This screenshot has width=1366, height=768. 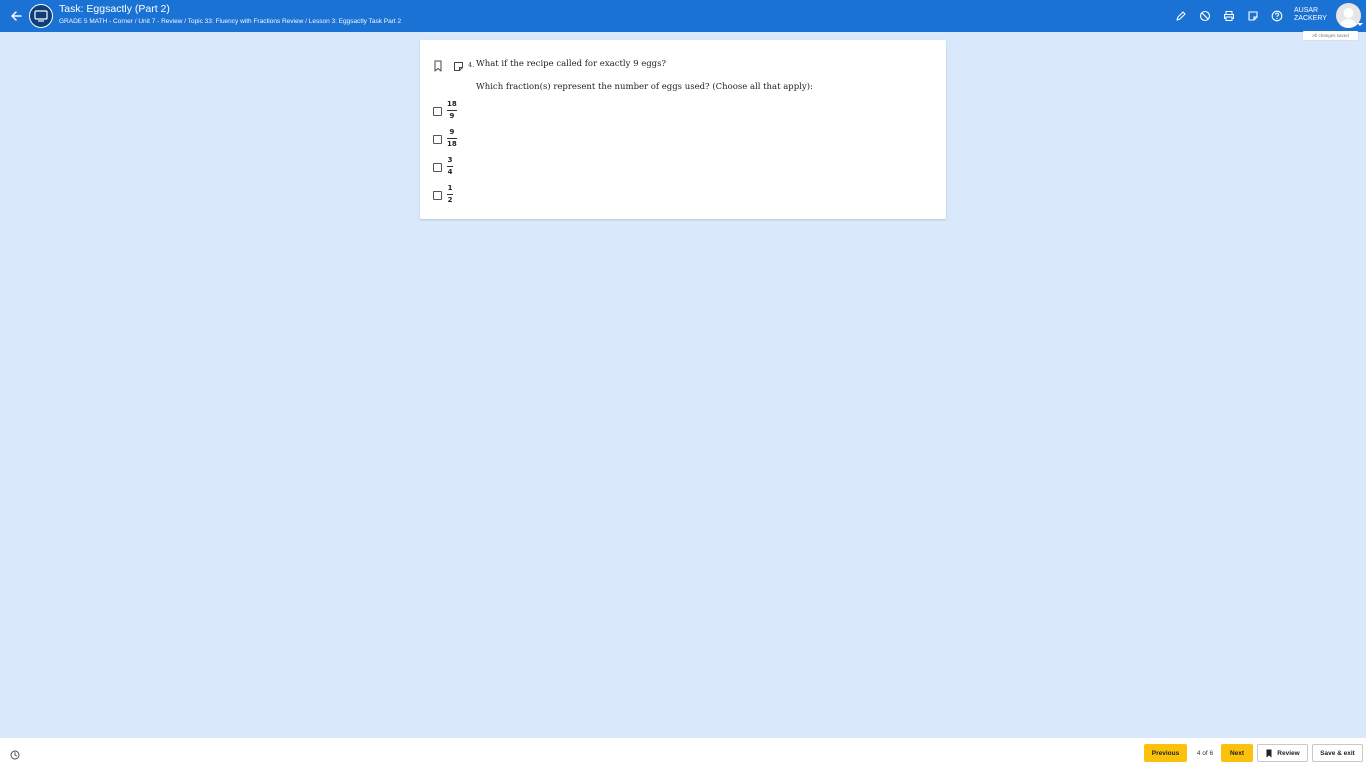 What do you see at coordinates (15, 753) in the screenshot?
I see `timer-icon` at bounding box center [15, 753].